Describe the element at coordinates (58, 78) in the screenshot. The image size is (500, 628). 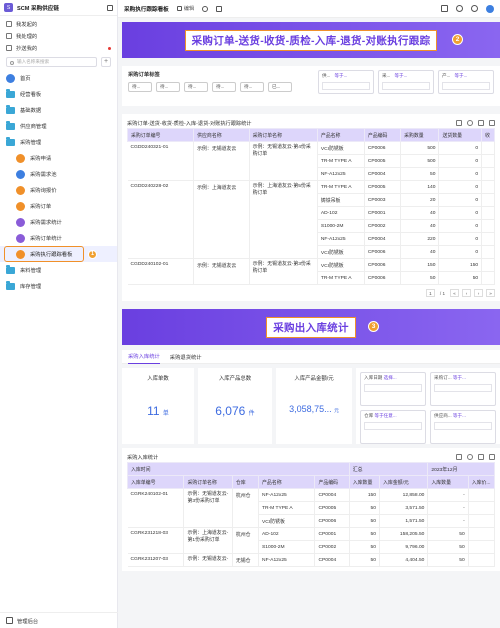
I see `sidebar-item-home: 首页` at that location.